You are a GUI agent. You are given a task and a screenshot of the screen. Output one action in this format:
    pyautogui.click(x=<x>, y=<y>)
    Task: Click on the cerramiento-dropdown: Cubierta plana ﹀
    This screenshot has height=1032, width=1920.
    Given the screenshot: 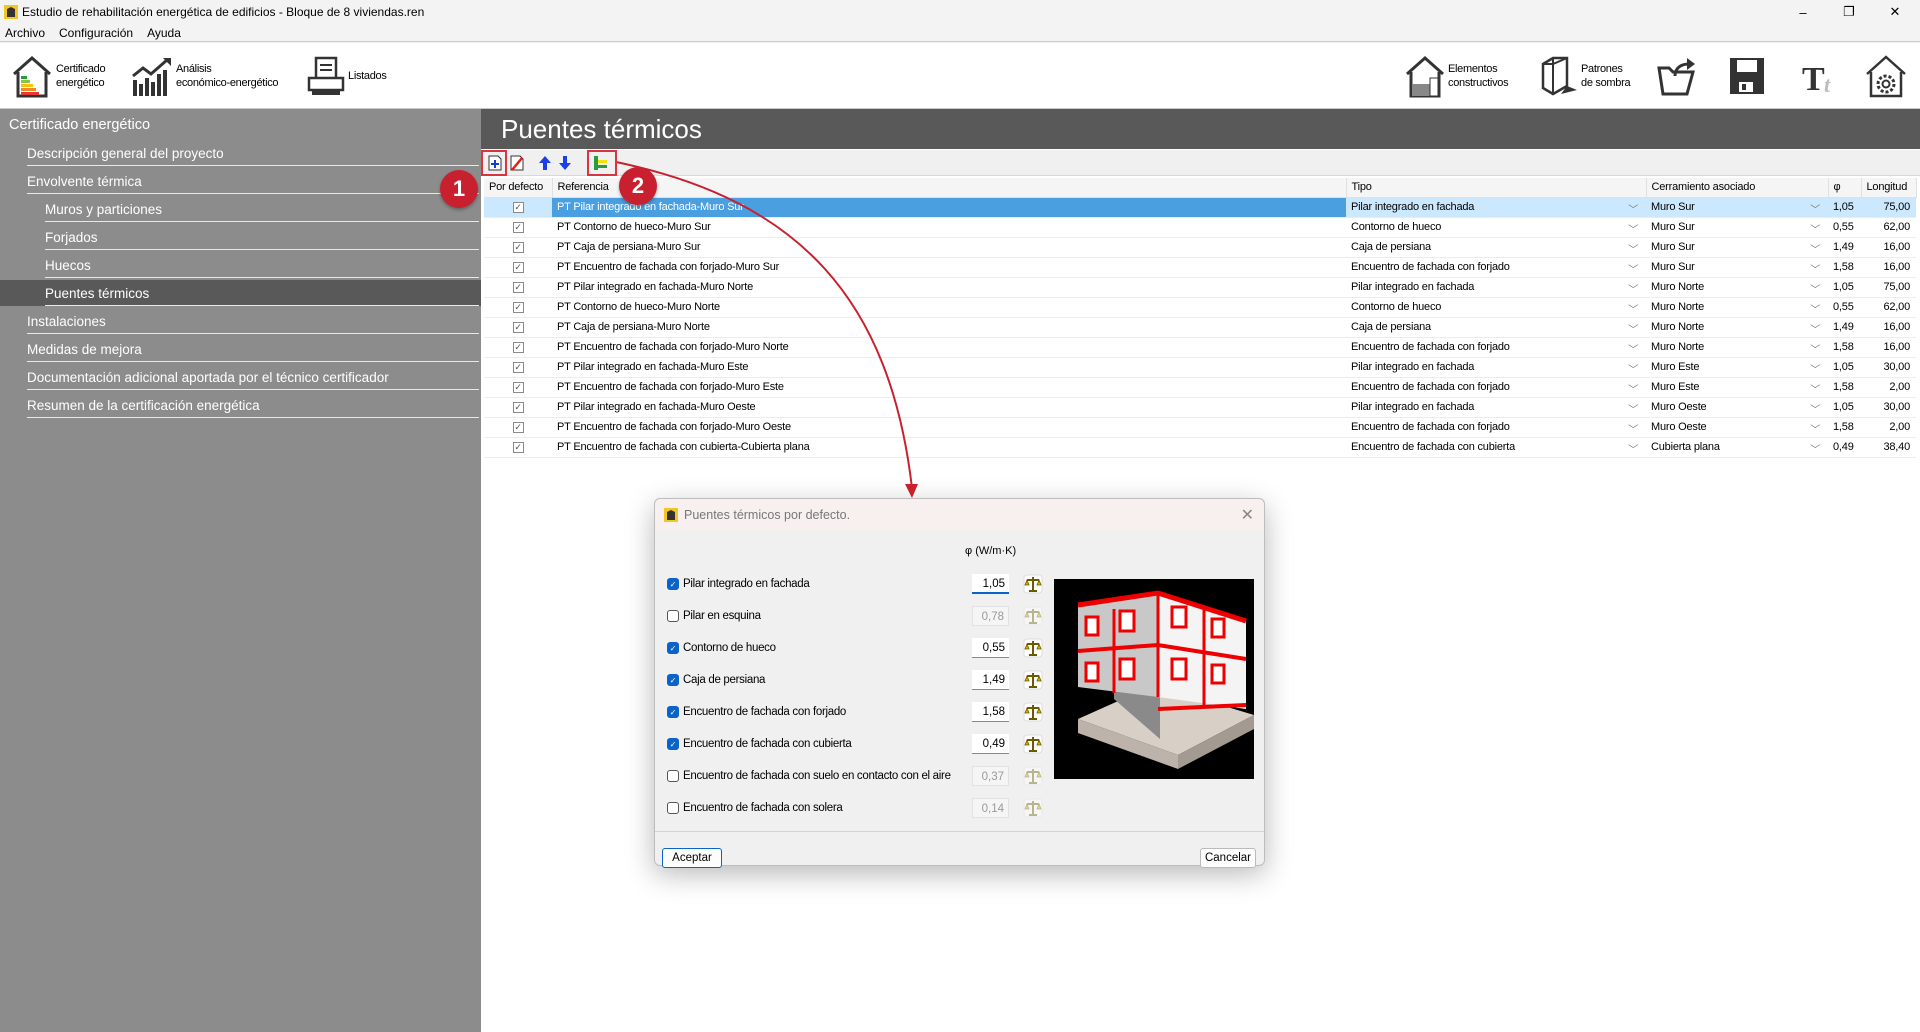 What is the action you would take?
    pyautogui.click(x=1737, y=447)
    